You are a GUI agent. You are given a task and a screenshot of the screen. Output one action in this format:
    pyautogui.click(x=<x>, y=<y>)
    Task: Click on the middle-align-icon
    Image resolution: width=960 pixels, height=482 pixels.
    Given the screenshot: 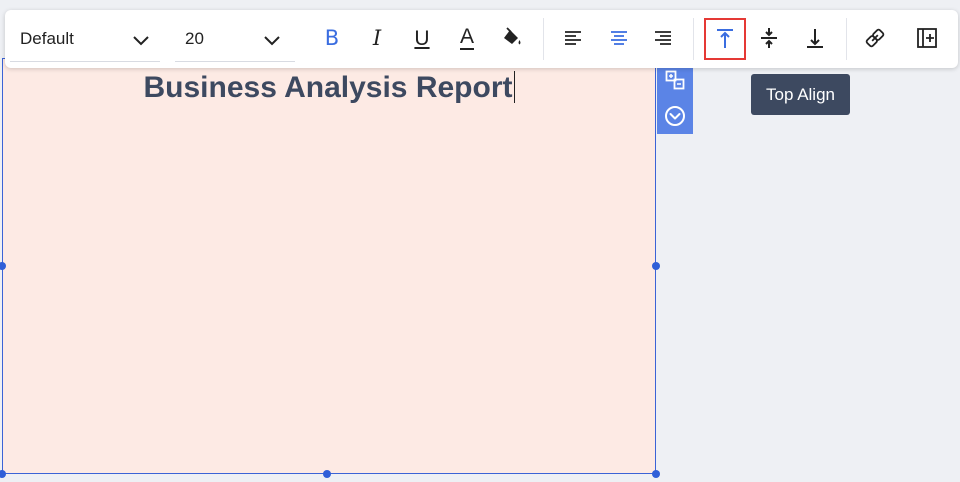 What is the action you would take?
    pyautogui.click(x=769, y=38)
    